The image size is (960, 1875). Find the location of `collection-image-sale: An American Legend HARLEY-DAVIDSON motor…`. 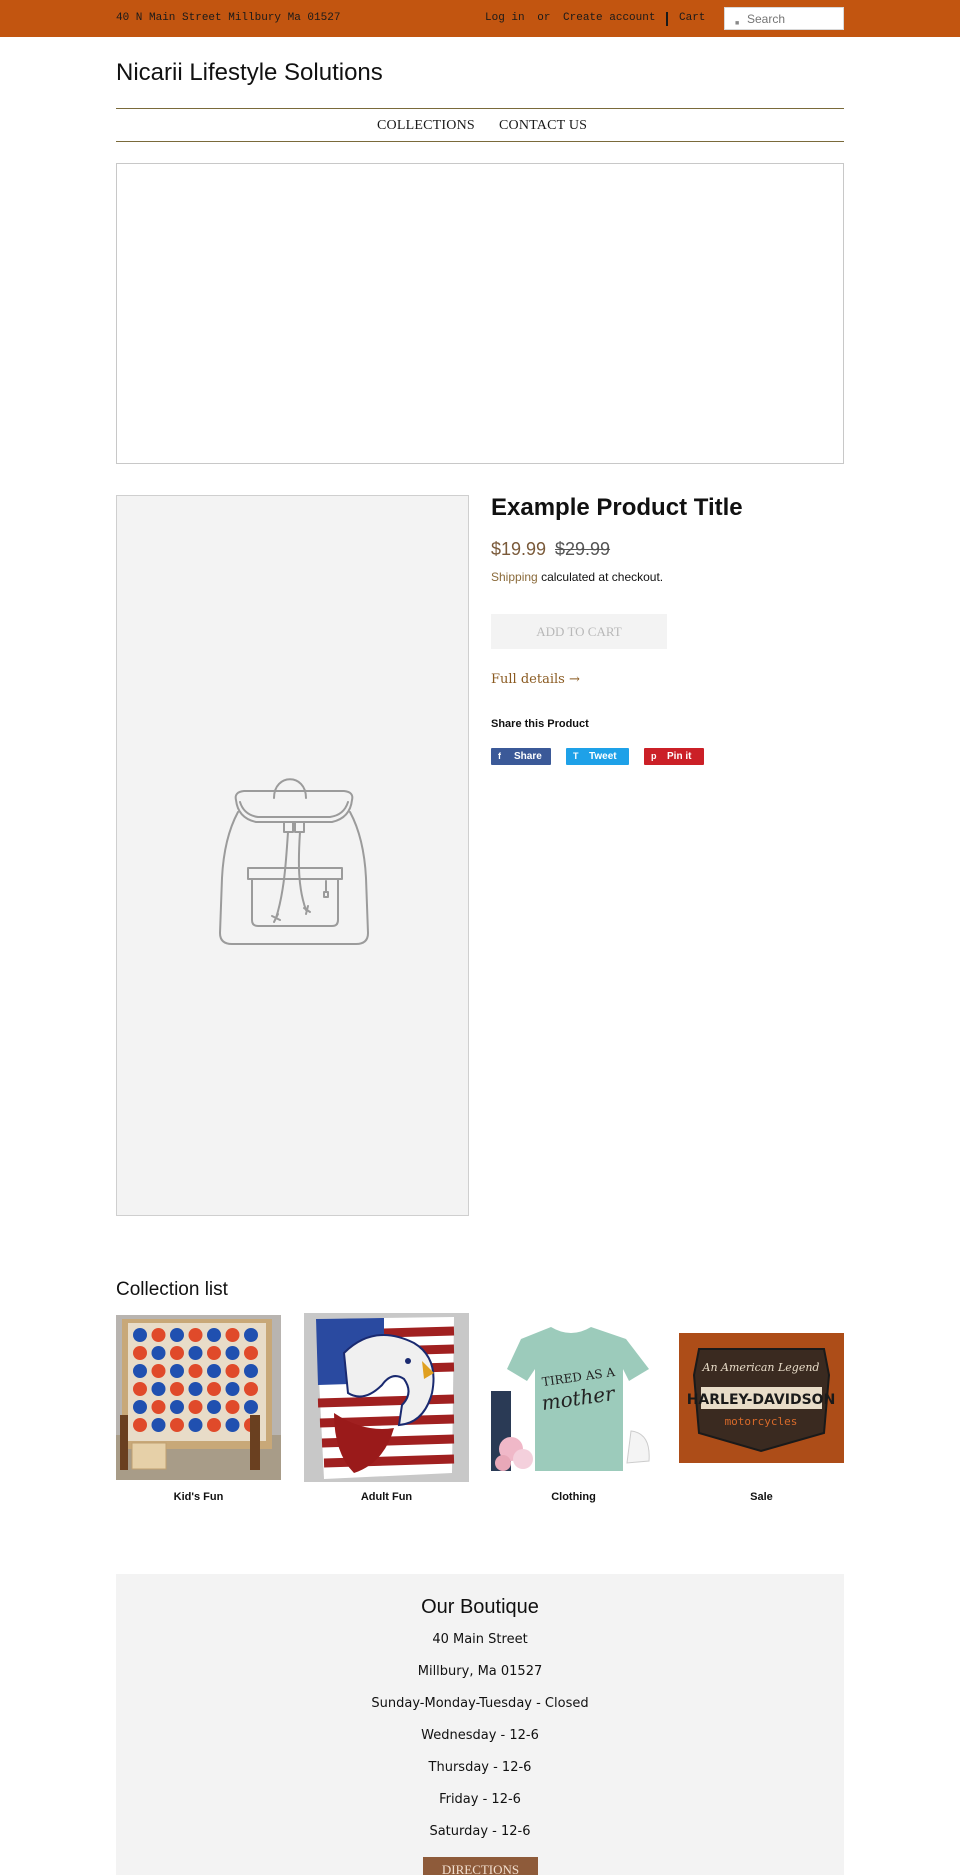

collection-image-sale: An American Legend HARLEY-DAVIDSON motor… is located at coordinates (761, 1398).